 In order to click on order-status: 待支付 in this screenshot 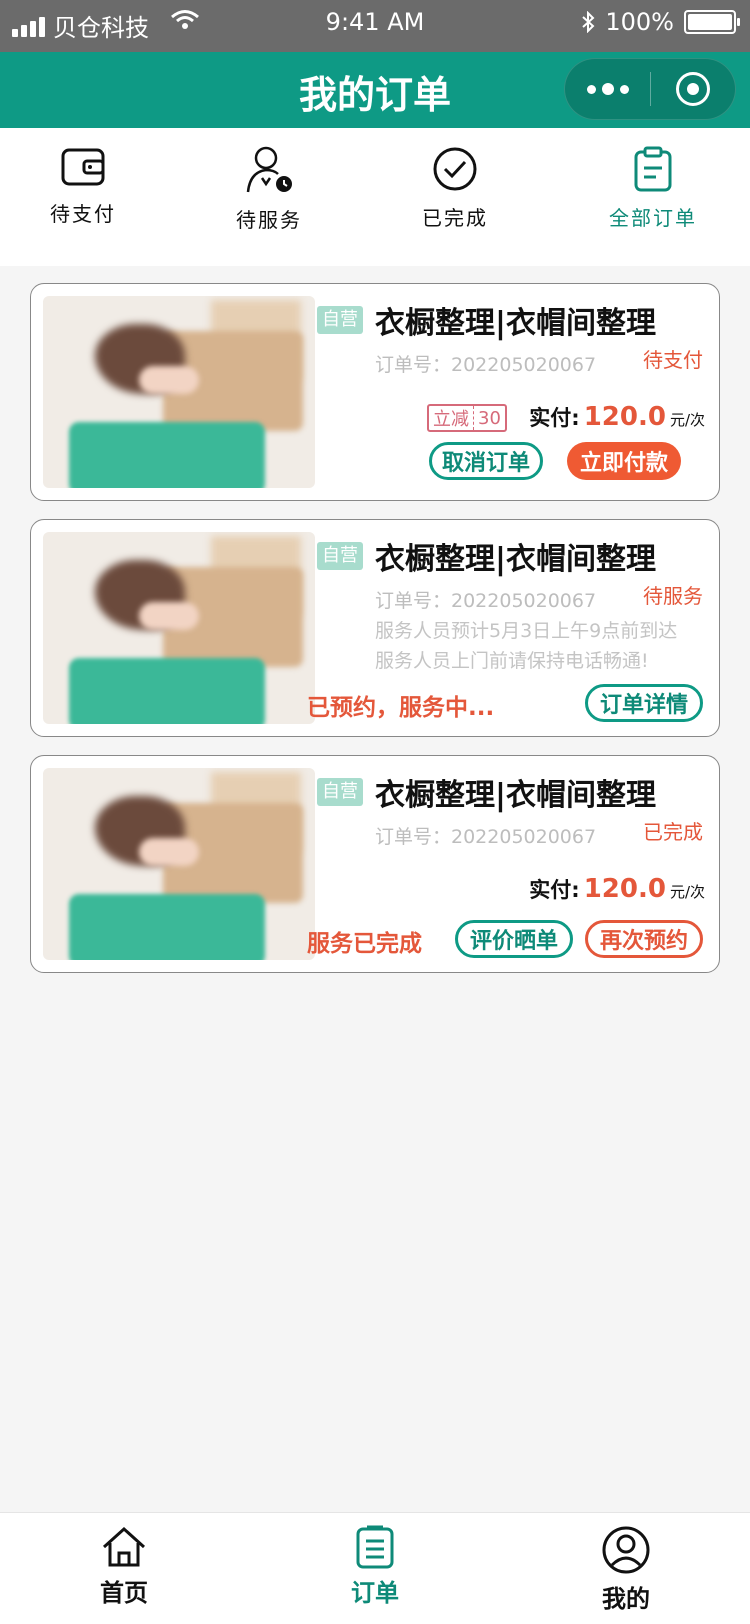, I will do `click(673, 360)`.